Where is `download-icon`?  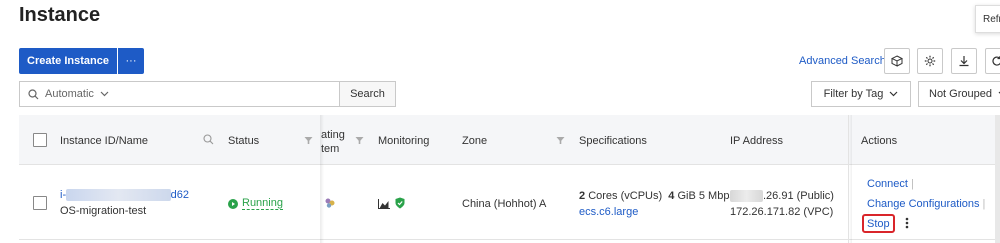 download-icon is located at coordinates (964, 61).